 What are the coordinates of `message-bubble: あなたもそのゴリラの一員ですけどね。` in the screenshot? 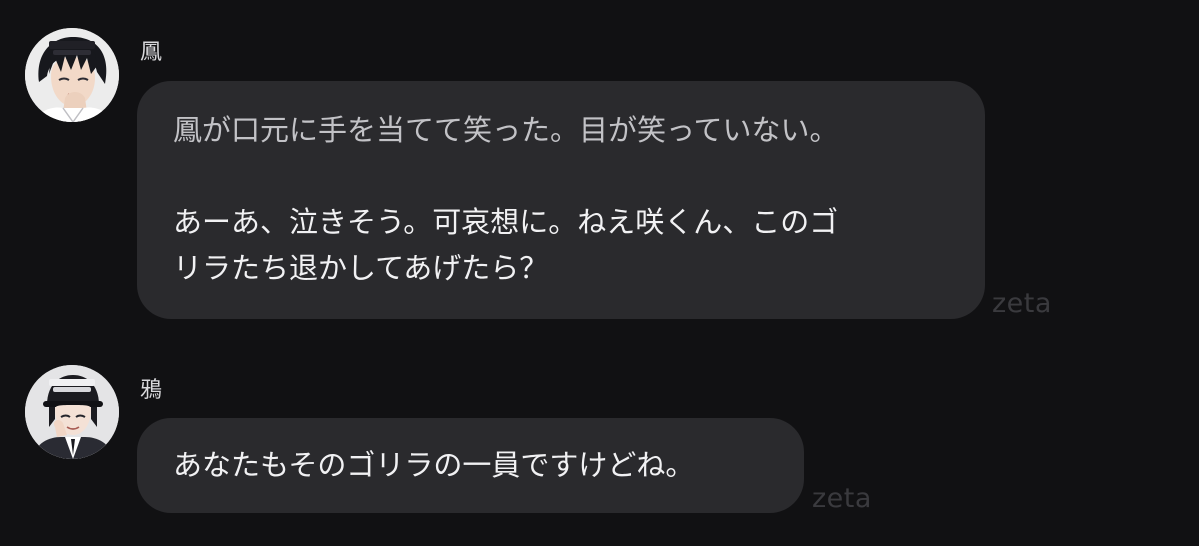 It's located at (470, 465).